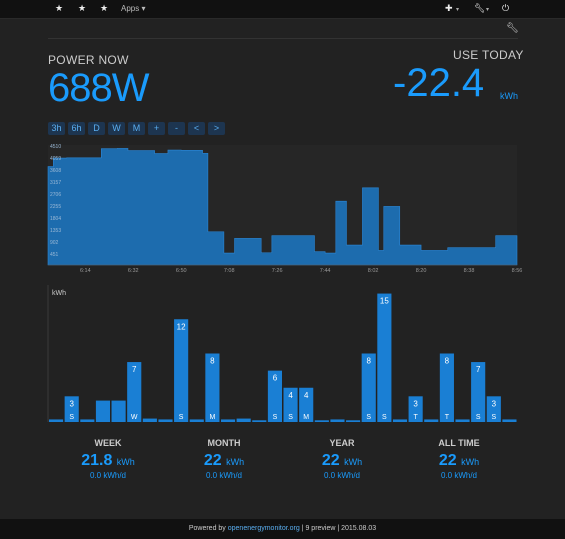  I want to click on bar-value-label: 12, so click(181, 326).